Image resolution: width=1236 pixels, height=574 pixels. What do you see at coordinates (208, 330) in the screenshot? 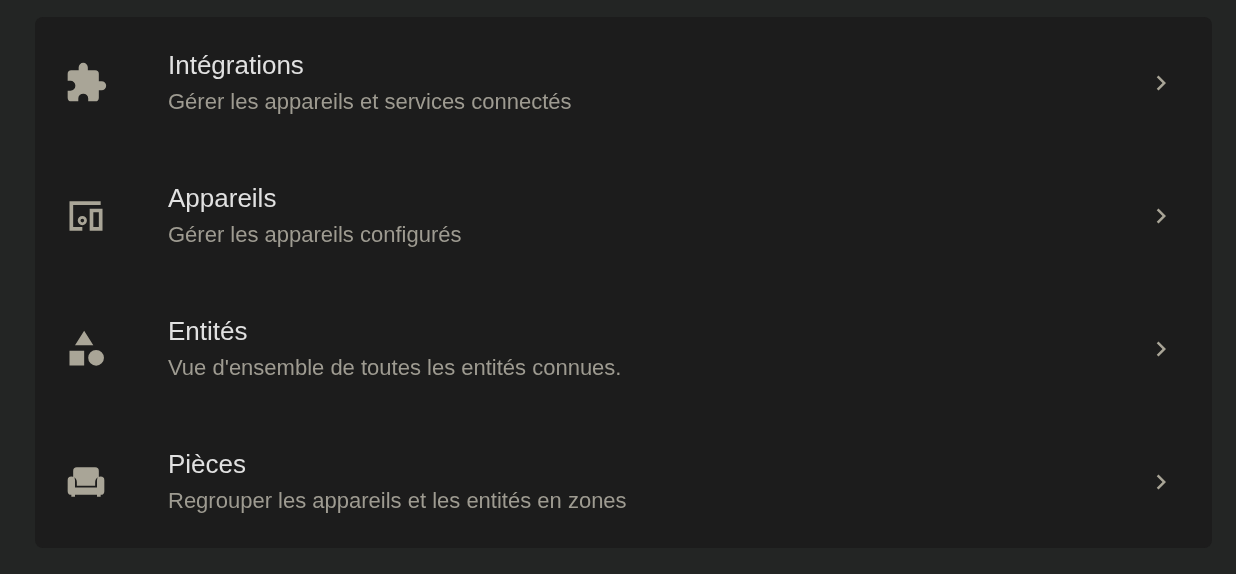
I see `item-title: Entités` at bounding box center [208, 330].